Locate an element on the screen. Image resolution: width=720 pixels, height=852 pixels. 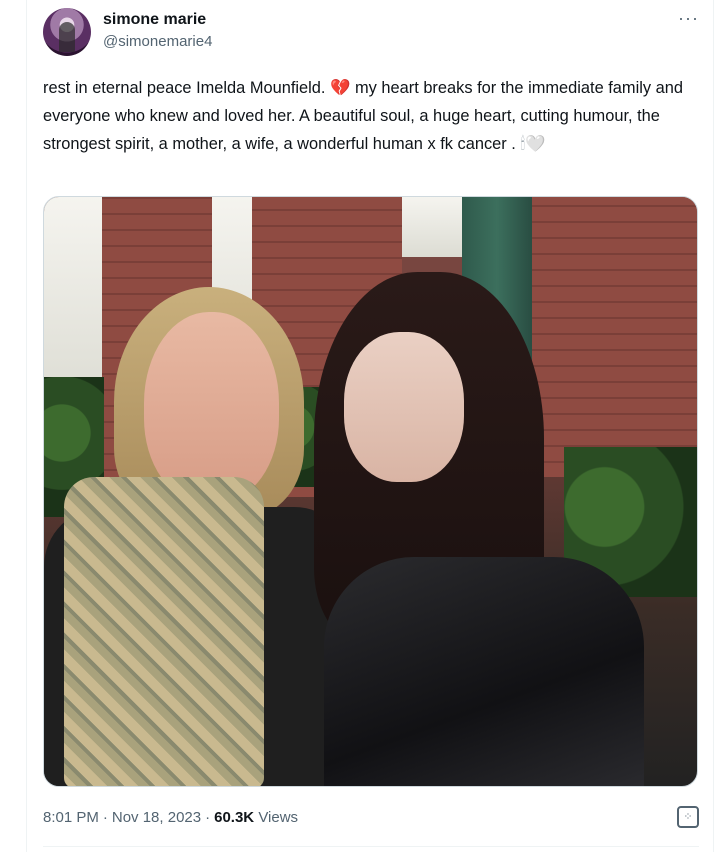
tweet-time: 8:01 PM is located at coordinates (71, 817).